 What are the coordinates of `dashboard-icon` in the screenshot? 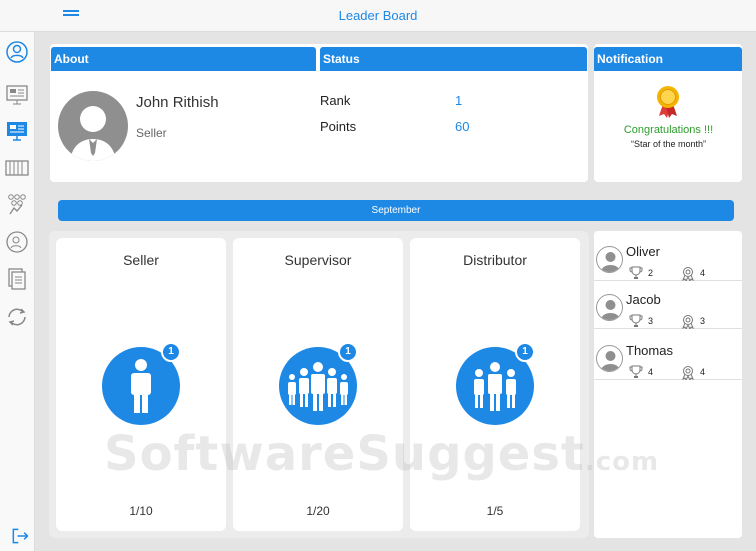 It's located at (17, 95).